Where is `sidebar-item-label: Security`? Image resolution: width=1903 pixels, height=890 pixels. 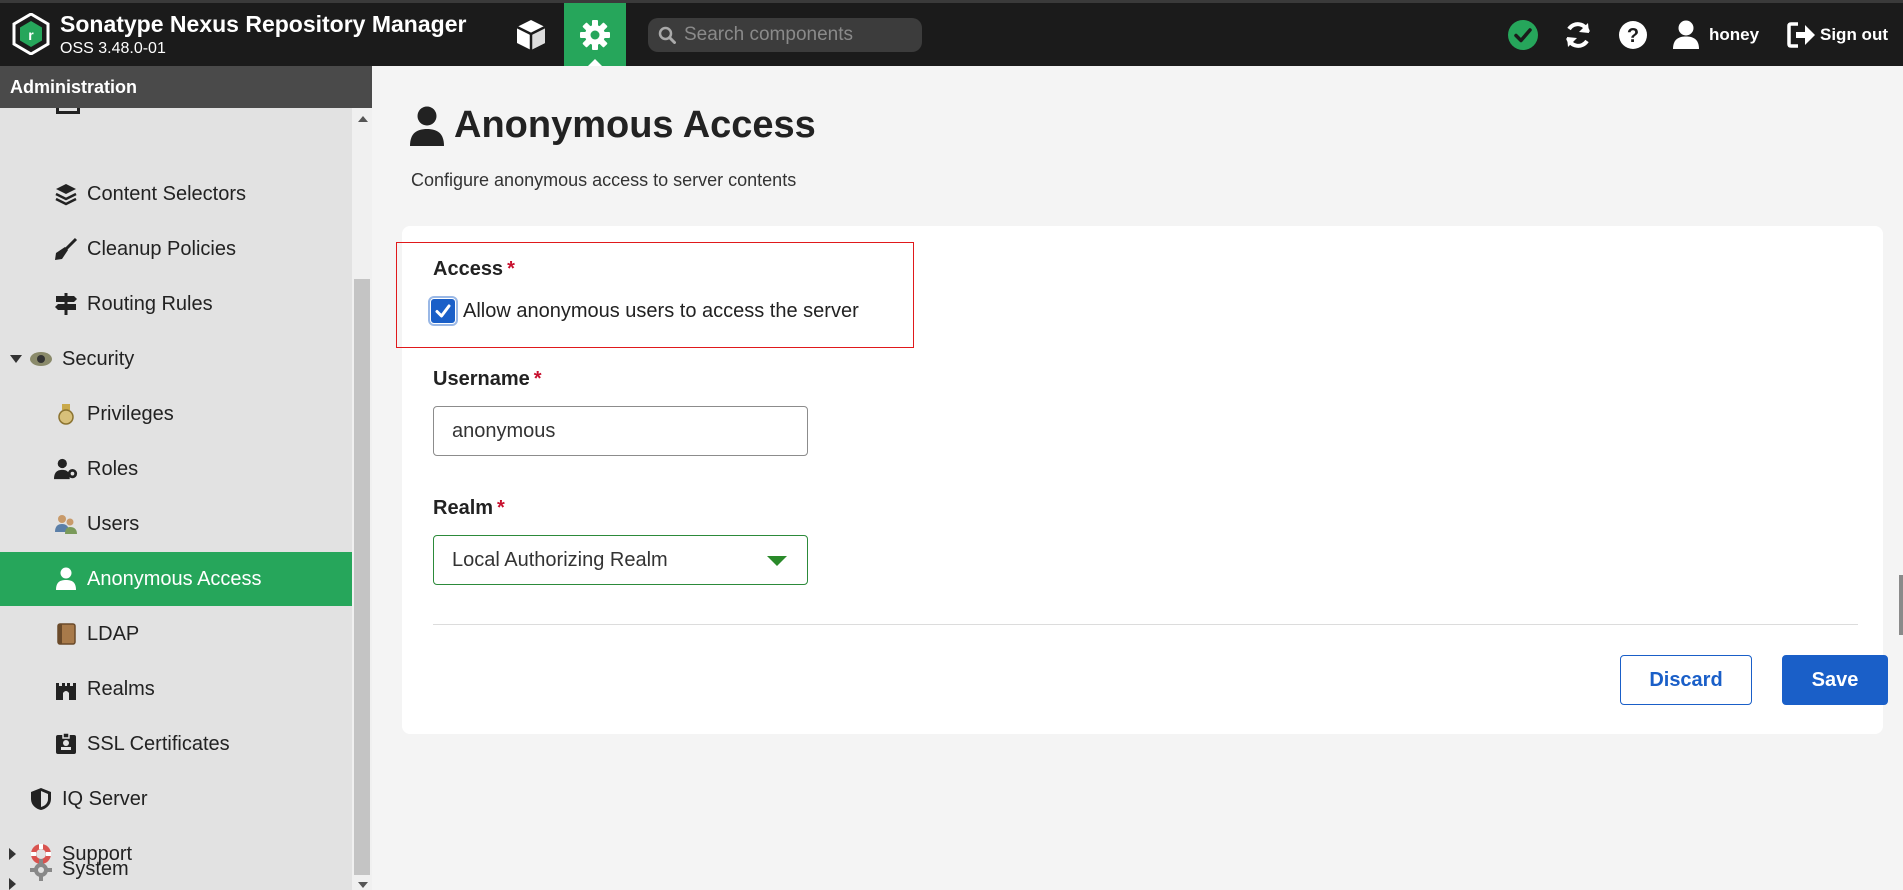 sidebar-item-label: Security is located at coordinates (98, 358).